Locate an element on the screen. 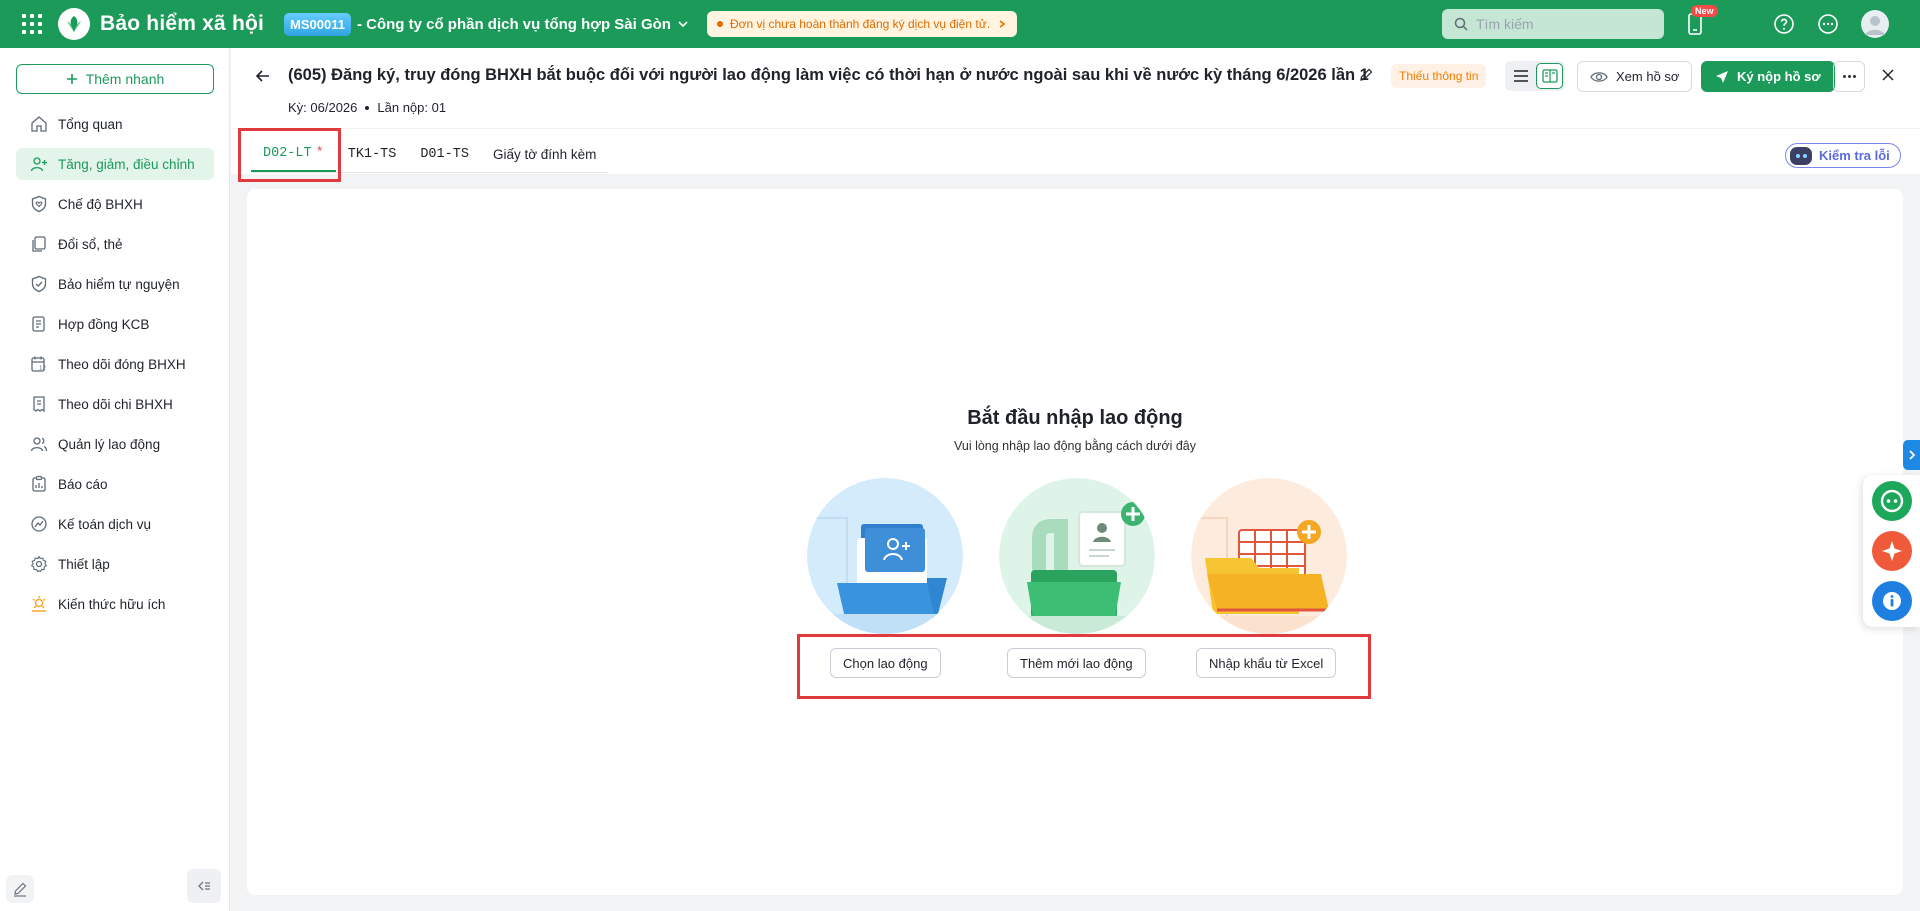 The height and width of the screenshot is (911, 1920). tab-attachments: Giấy tờ đính kèm is located at coordinates (544, 154).